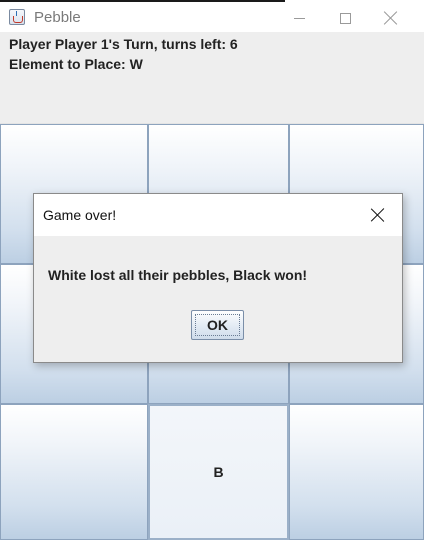 This screenshot has width=424, height=540. Describe the element at coordinates (76, 64) in the screenshot. I see `element-to-place-label: Element to Place: W` at that location.